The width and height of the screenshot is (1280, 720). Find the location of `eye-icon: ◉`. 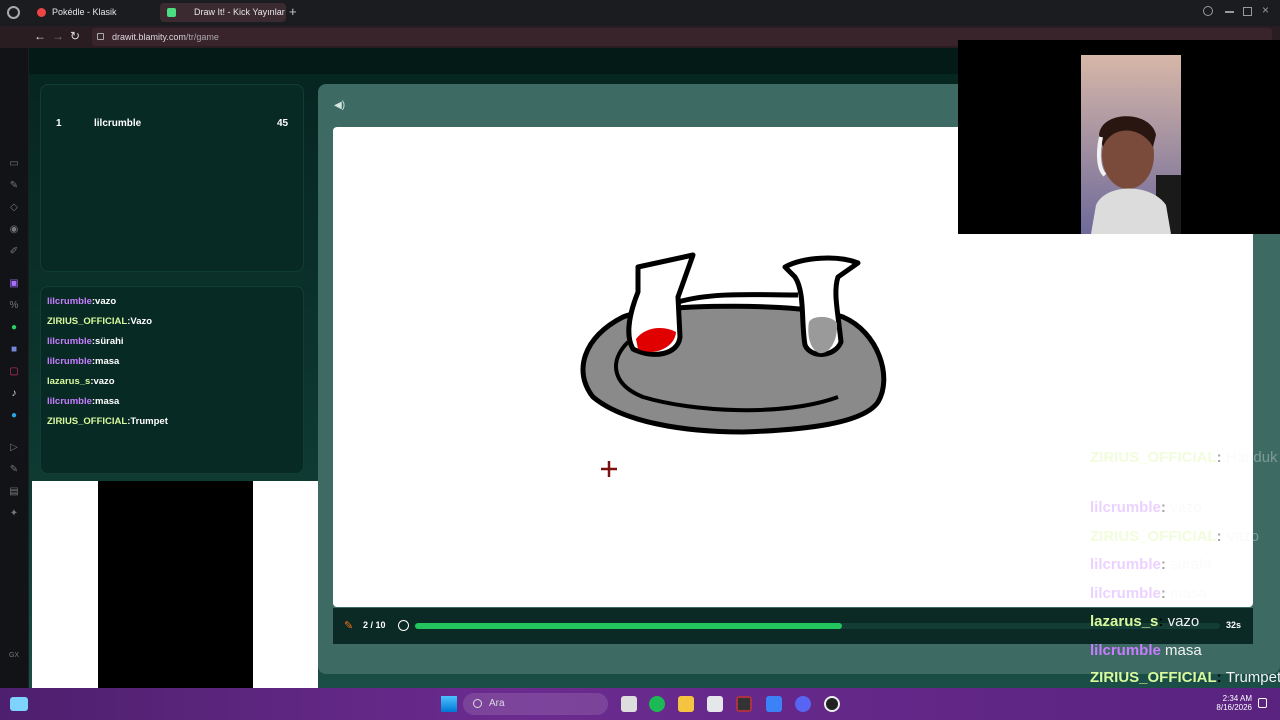

eye-icon: ◉ is located at coordinates (14, 230).